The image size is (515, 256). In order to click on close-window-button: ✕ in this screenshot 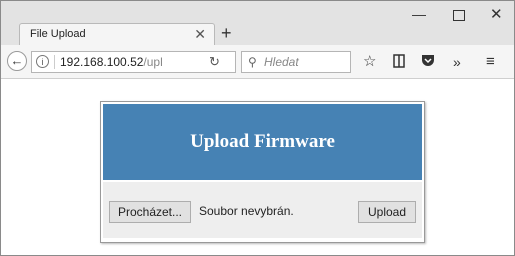, I will do `click(496, 14)`.